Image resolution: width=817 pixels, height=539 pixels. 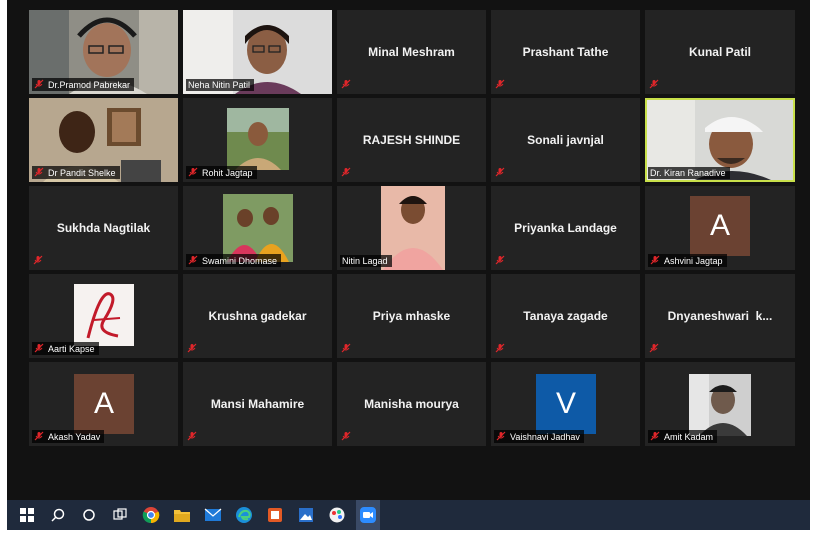 I want to click on participant-tile: Minal Meshram, so click(x=411, y=52).